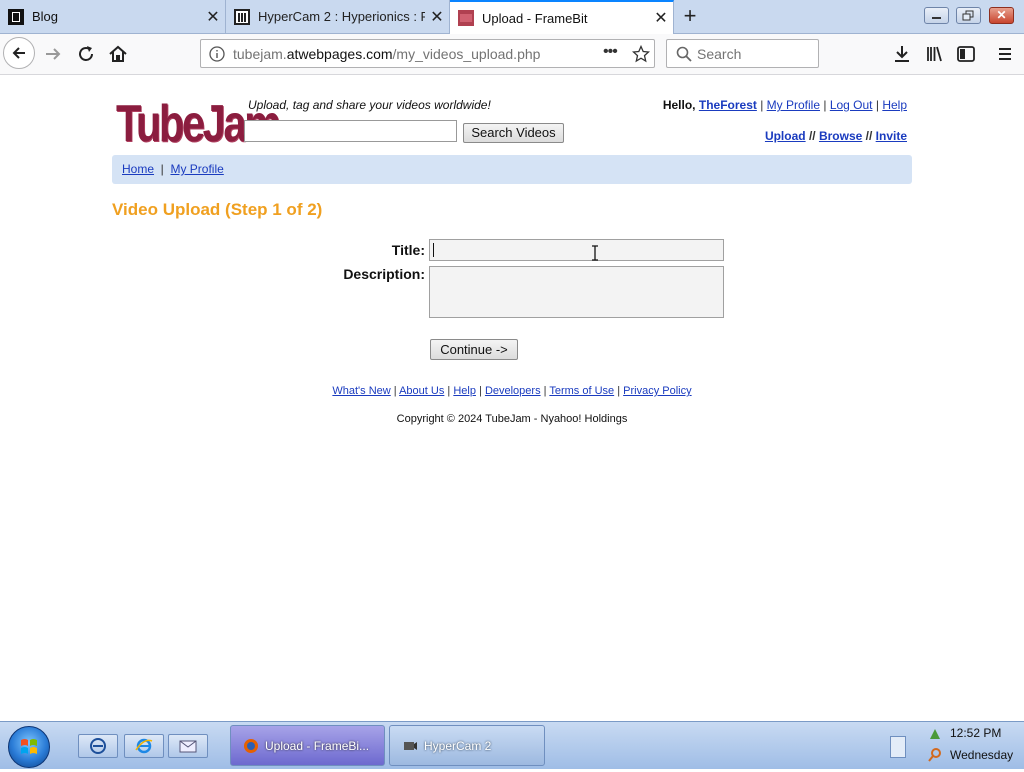 This screenshot has width=1024, height=772. What do you see at coordinates (458, 745) in the screenshot?
I see `taskbar-item-label: HyperCam 2` at bounding box center [458, 745].